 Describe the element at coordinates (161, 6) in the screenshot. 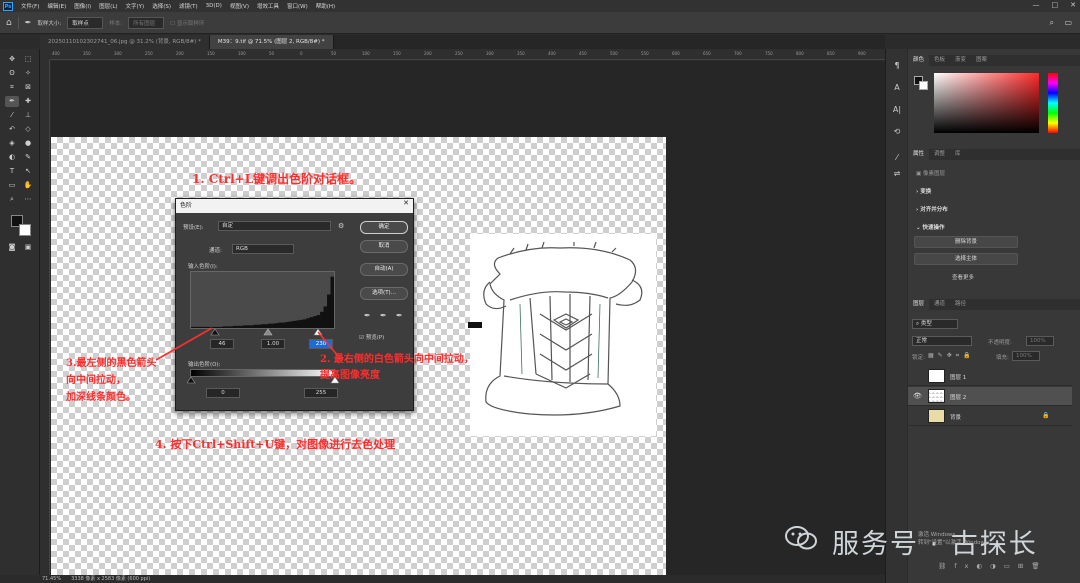

I see `menu-select: 选择(S)` at that location.